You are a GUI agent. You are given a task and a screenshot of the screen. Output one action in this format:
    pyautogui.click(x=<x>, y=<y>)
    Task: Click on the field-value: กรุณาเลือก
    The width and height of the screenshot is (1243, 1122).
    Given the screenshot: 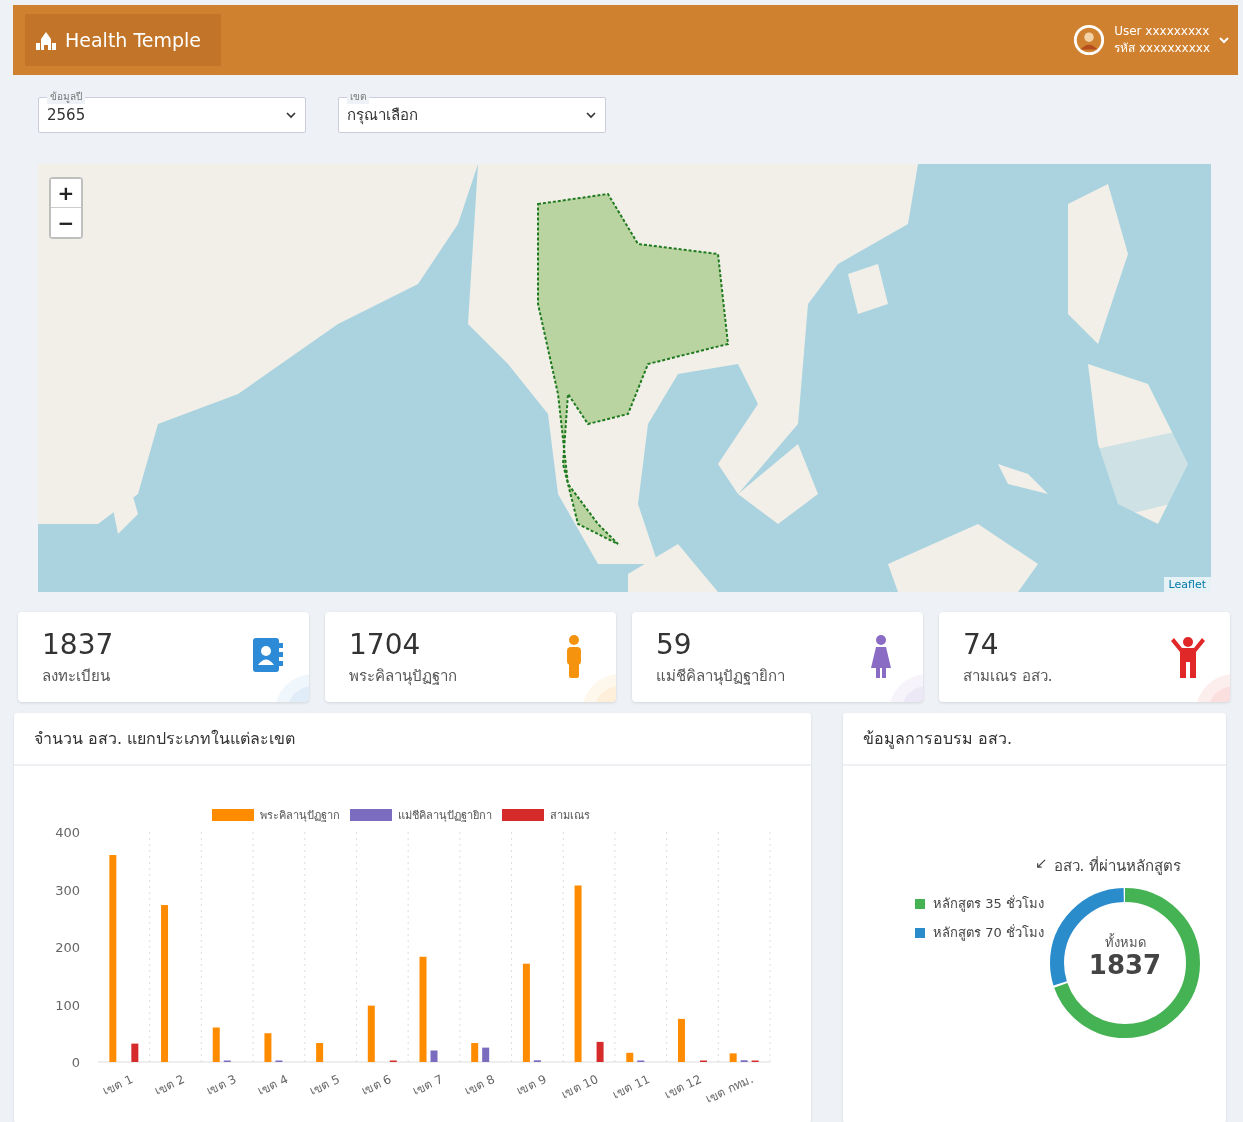 What is the action you would take?
    pyautogui.click(x=382, y=116)
    